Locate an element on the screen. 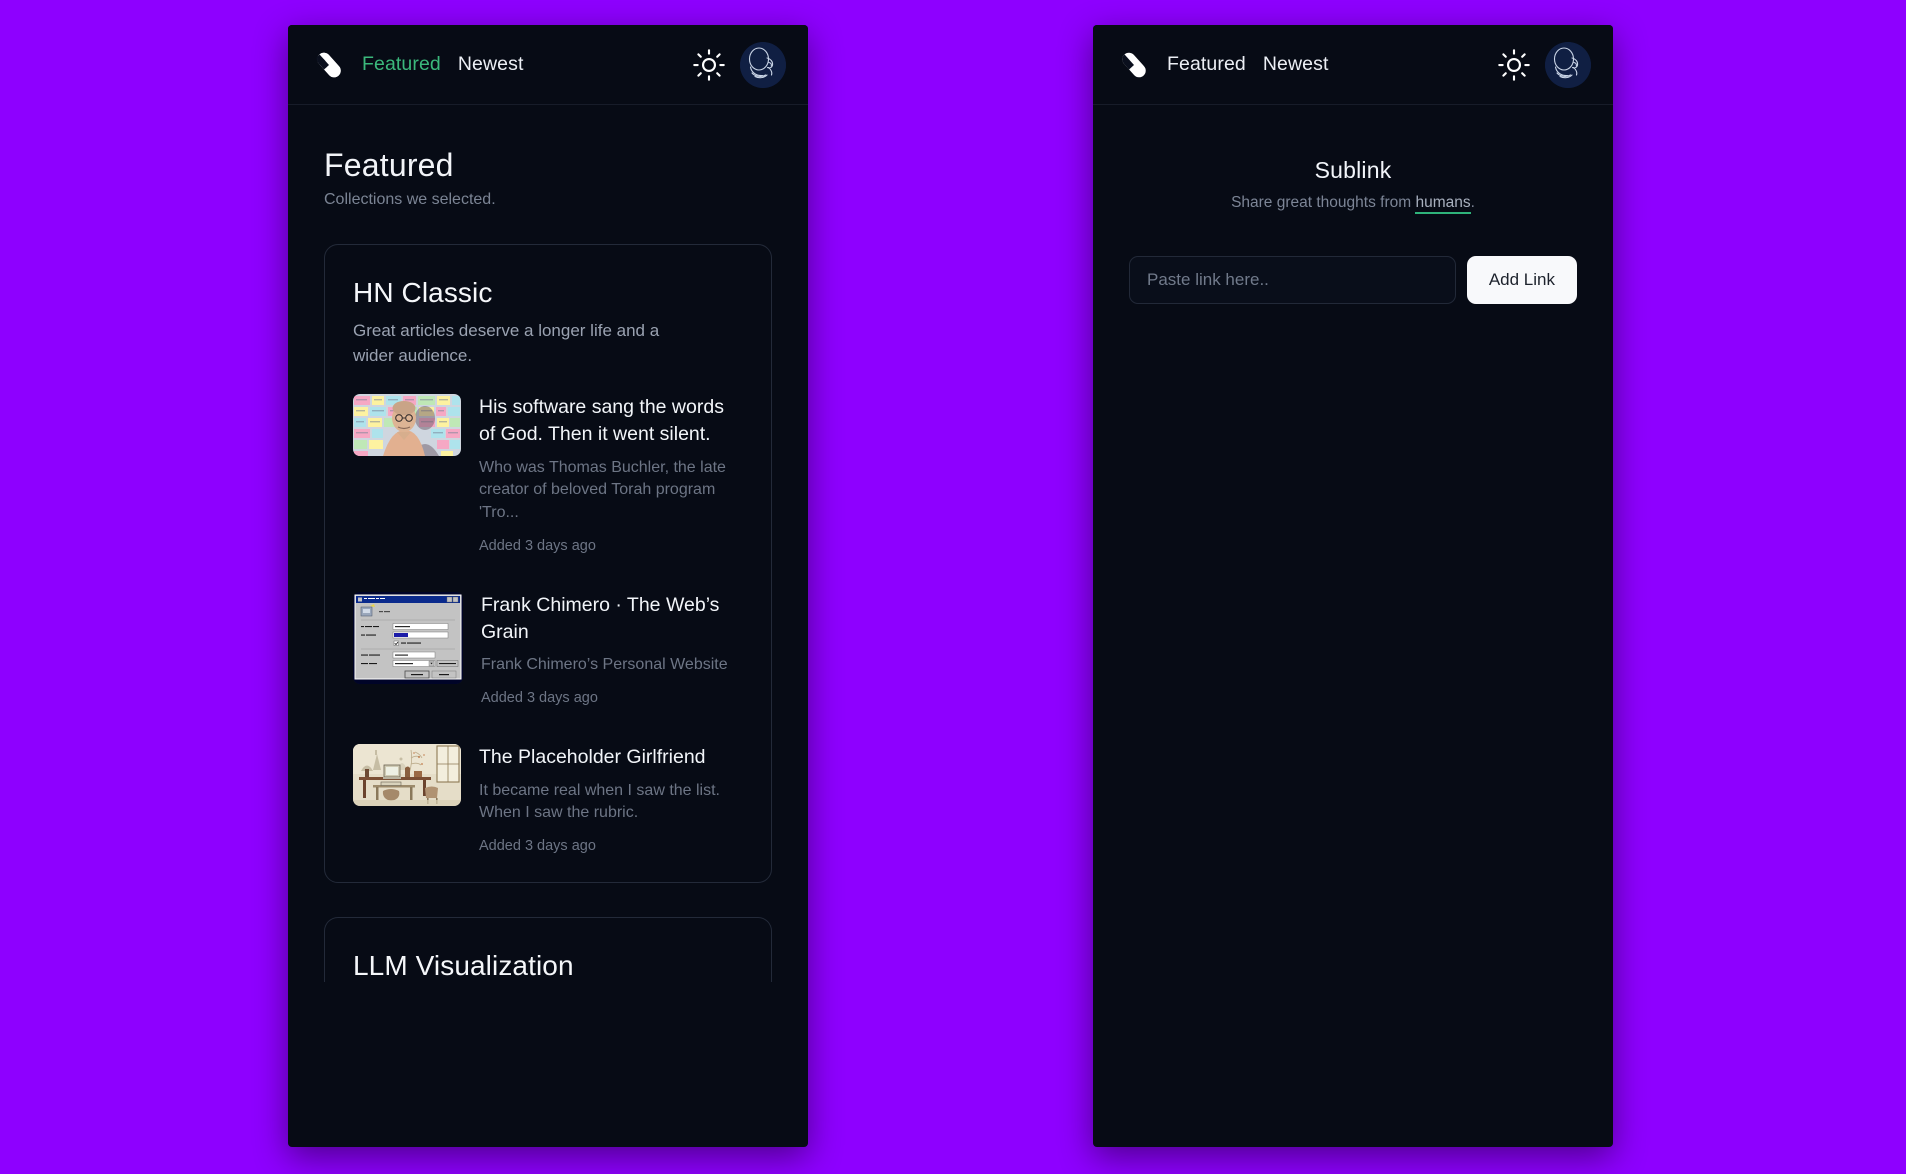  app-header-right: Featured Newest is located at coordinates (1353, 65).